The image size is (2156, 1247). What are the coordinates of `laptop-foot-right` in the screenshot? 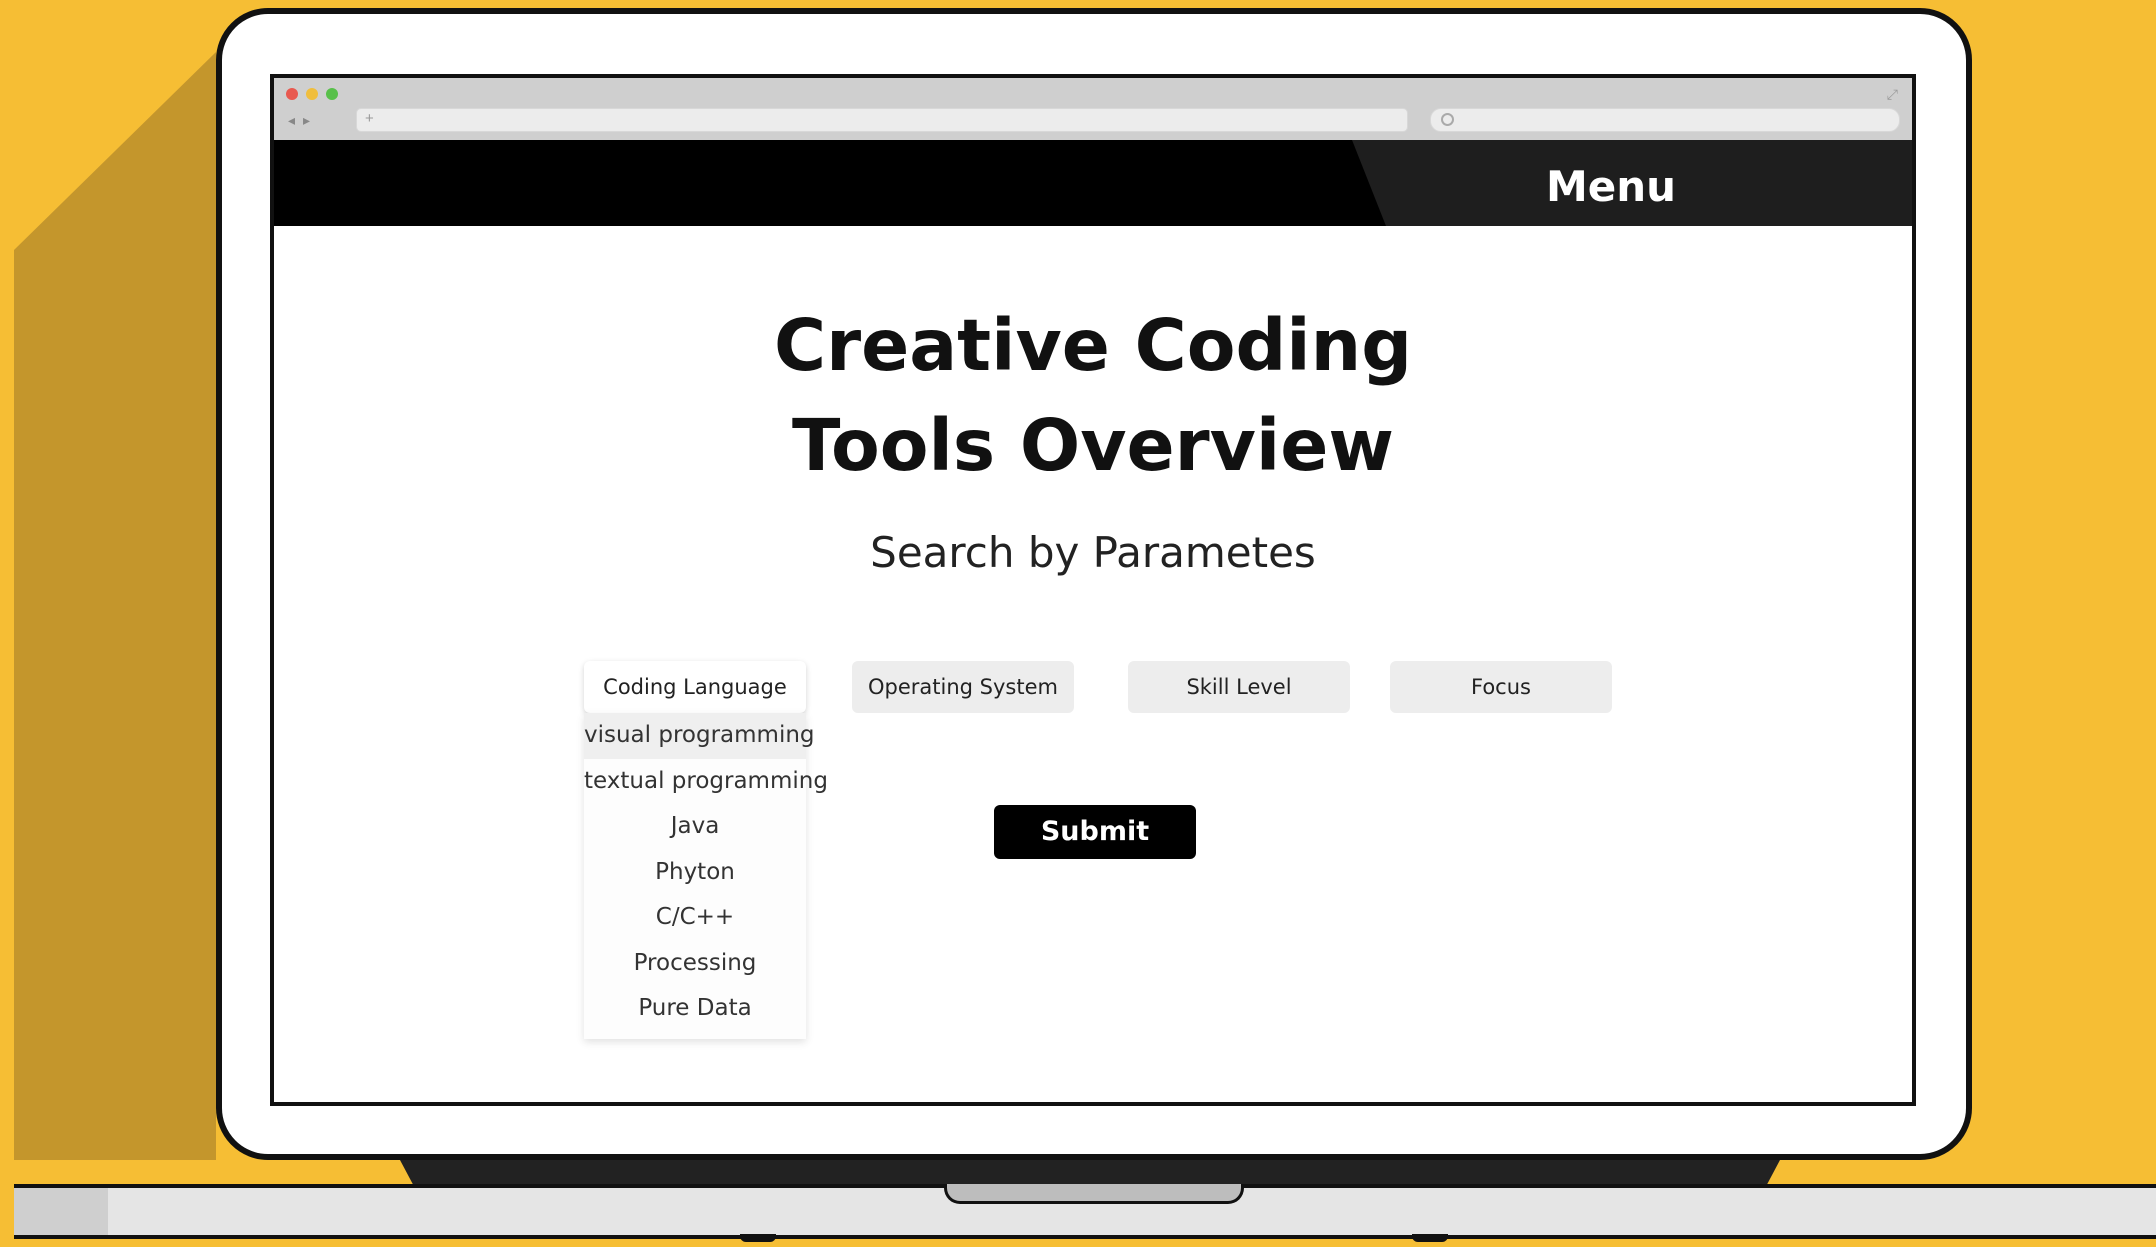 It's located at (1430, 1238).